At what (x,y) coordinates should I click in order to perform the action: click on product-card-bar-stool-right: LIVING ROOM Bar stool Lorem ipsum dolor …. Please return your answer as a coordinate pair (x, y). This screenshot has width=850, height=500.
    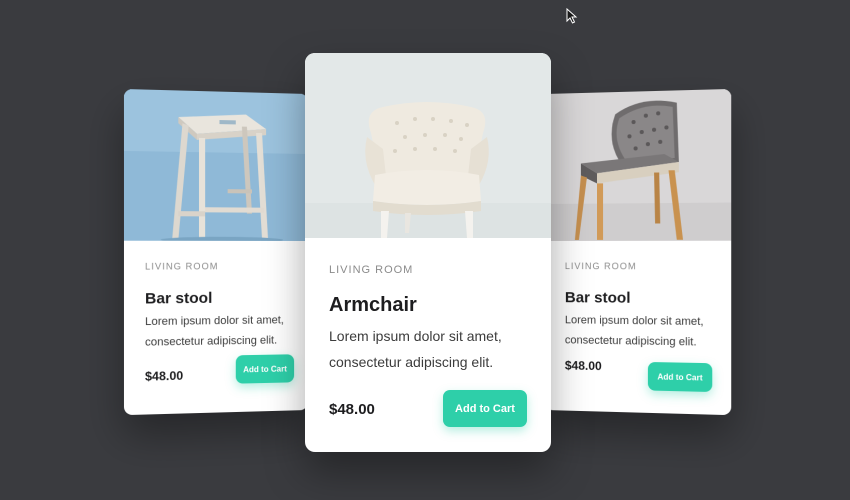
    Looking at the image, I should click on (638, 252).